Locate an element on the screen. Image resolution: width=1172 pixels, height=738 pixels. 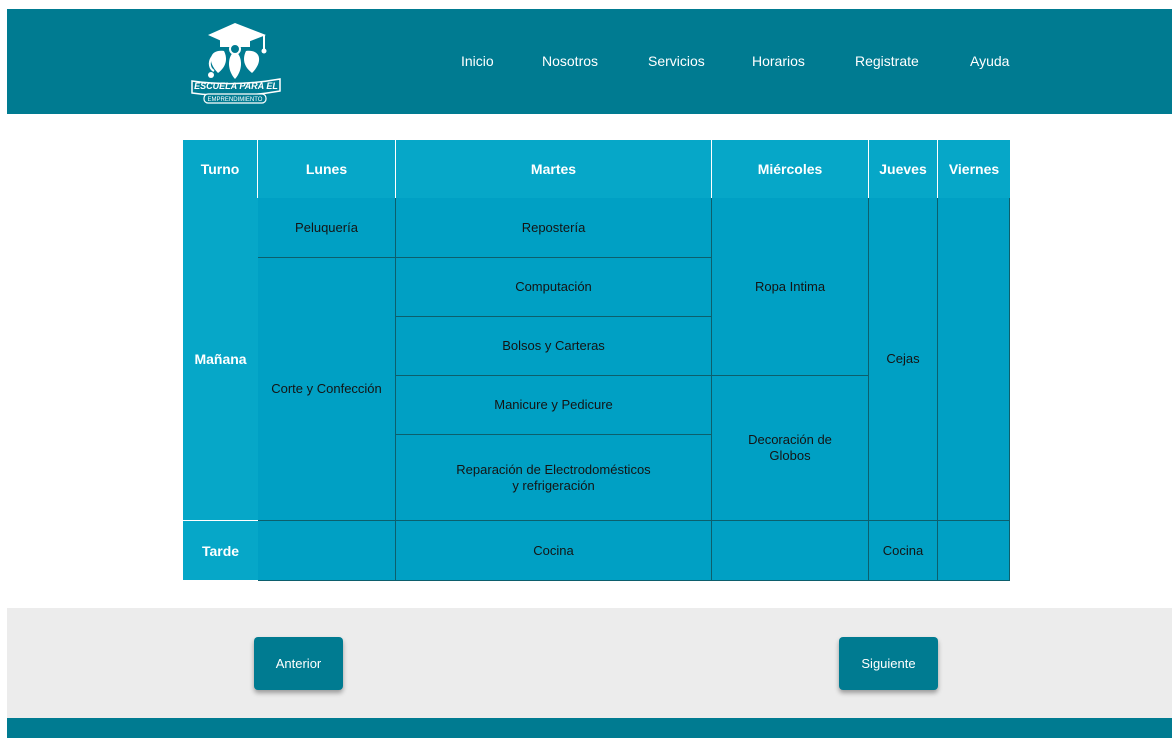
cell-ropa-intima: Ropa Intima is located at coordinates (790, 287).